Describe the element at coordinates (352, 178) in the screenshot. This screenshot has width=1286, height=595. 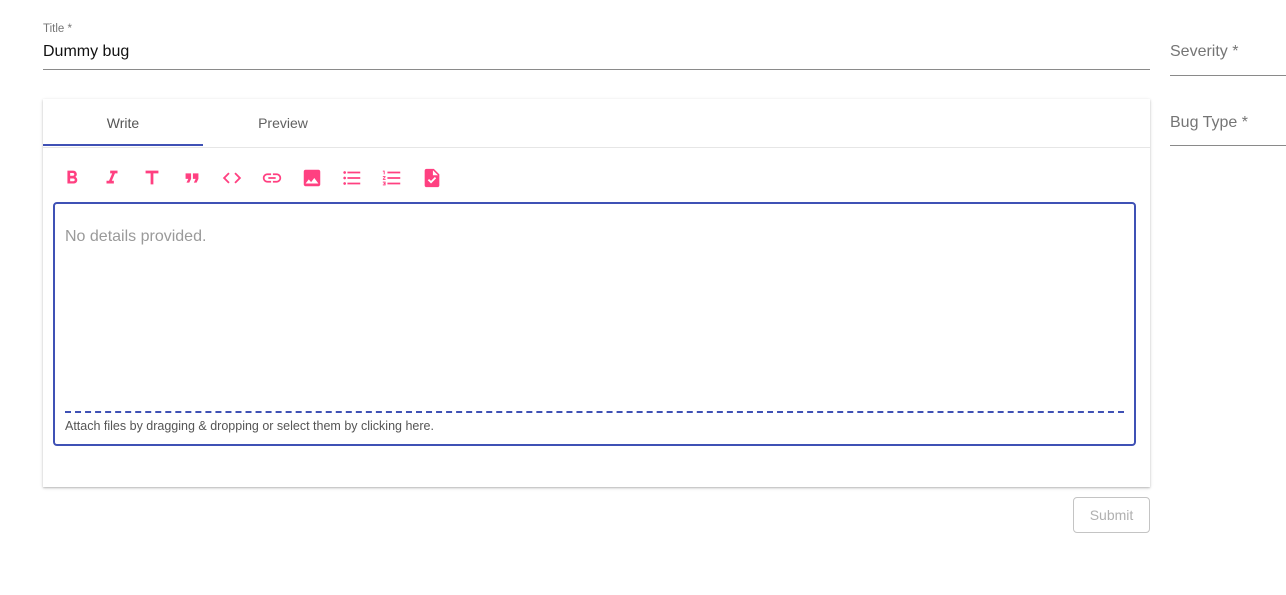
I see `bulleted-list-icon` at that location.